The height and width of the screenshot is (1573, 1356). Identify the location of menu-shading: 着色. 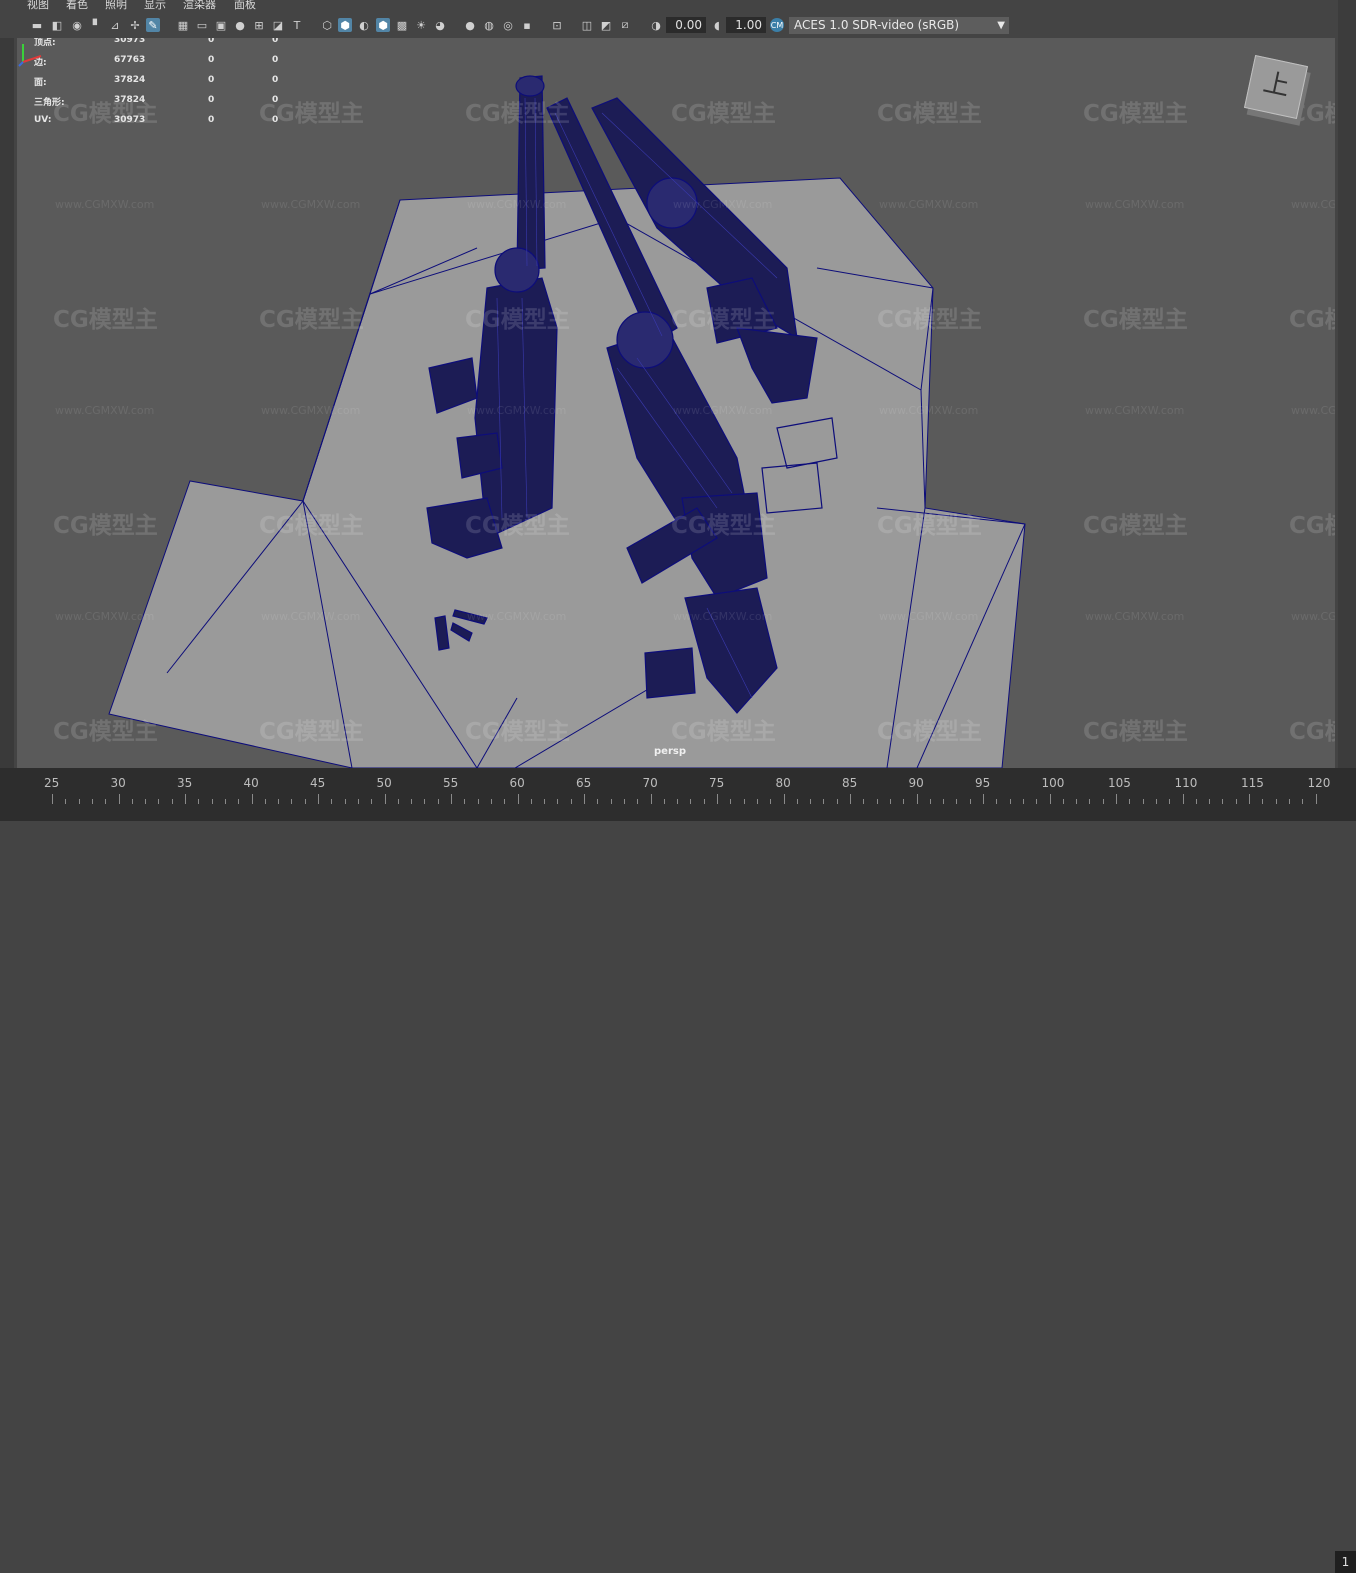
(77, 5).